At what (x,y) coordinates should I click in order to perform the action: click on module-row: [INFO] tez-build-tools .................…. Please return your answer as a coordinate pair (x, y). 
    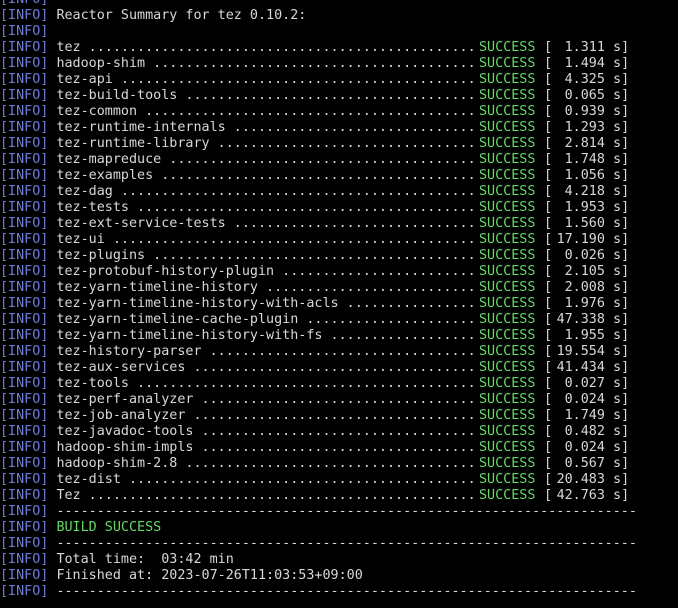
    Looking at the image, I should click on (339, 96).